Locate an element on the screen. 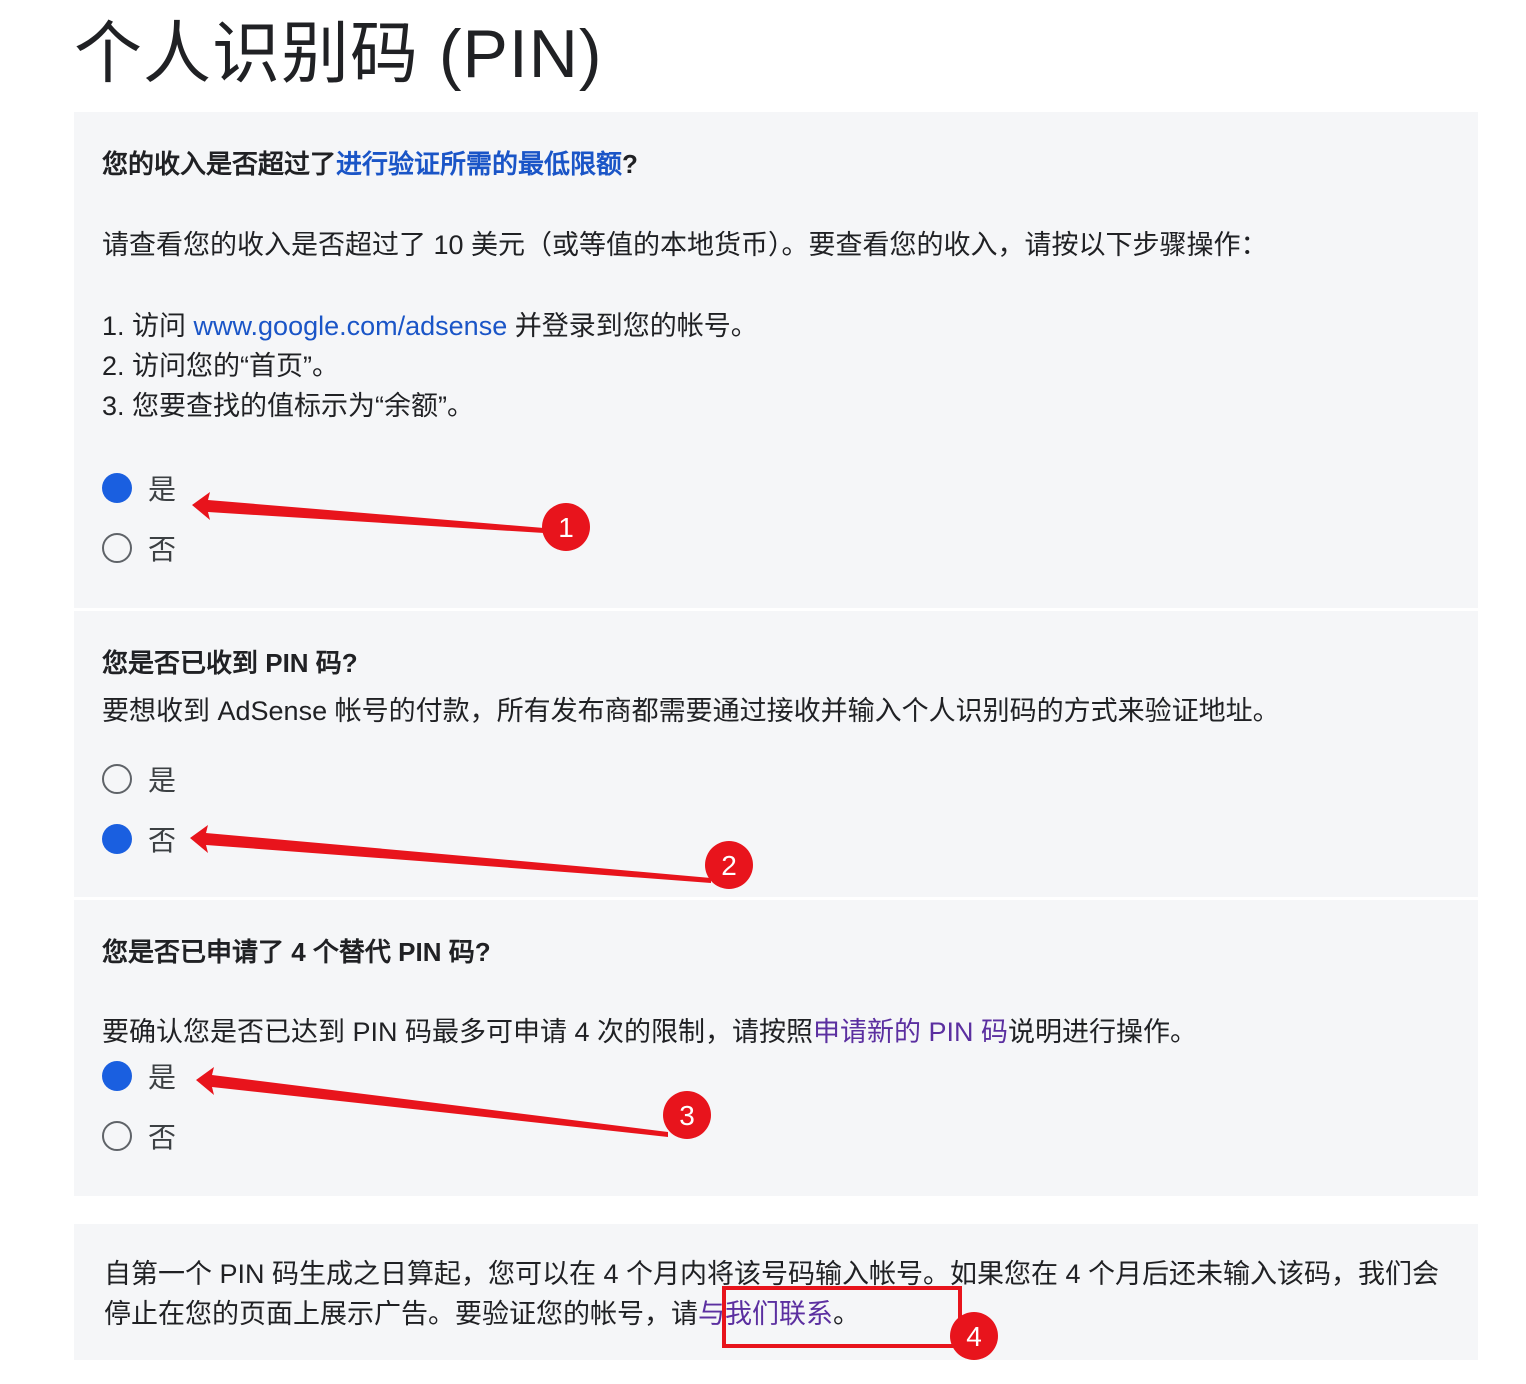 The height and width of the screenshot is (1384, 1526). request-new-pin-link: 申请新的 PIN 码 is located at coordinates (910, 1032).